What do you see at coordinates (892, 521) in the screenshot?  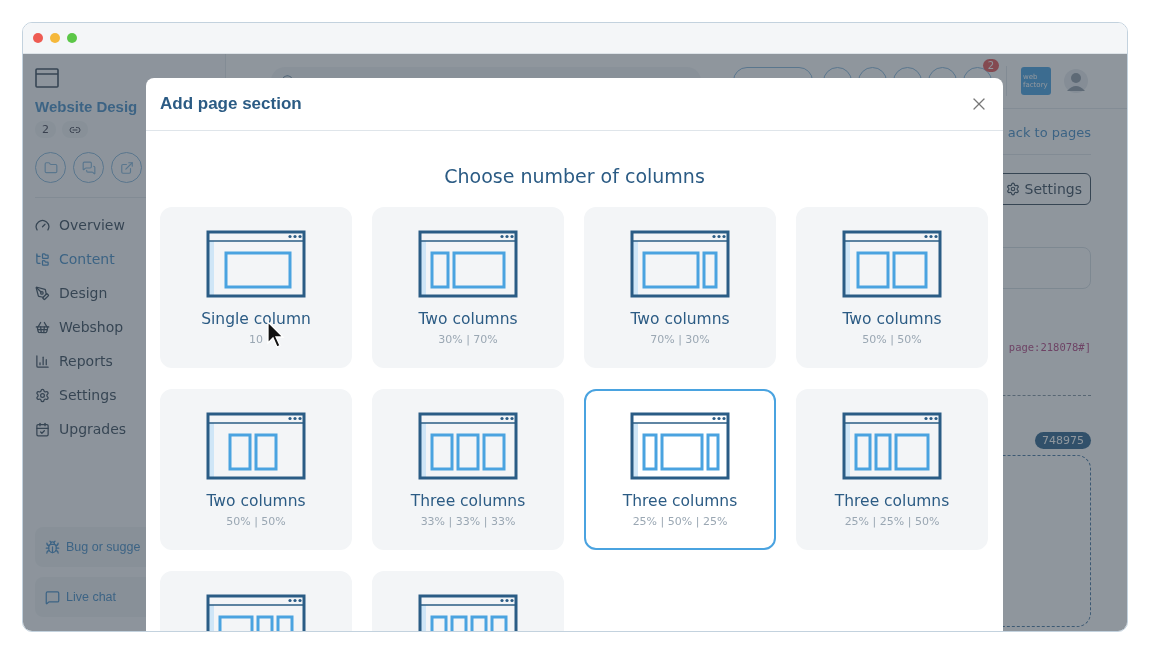 I see `option-ratio: 25% | 25% | 50%` at bounding box center [892, 521].